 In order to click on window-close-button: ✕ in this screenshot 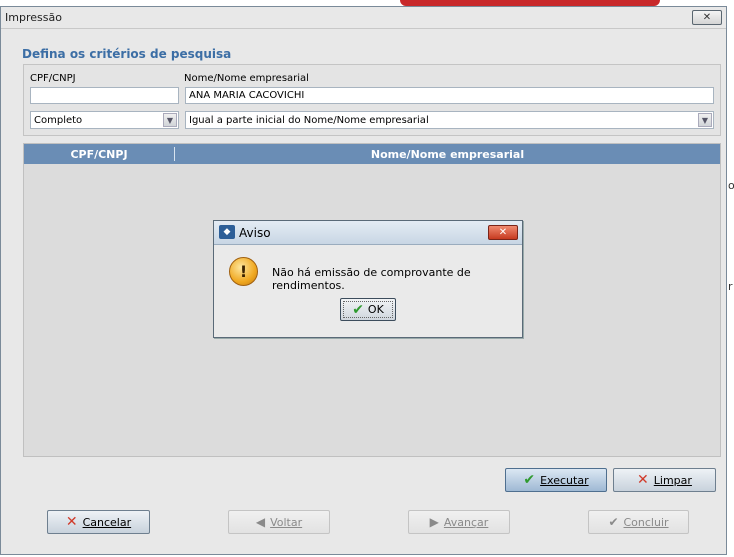, I will do `click(707, 17)`.